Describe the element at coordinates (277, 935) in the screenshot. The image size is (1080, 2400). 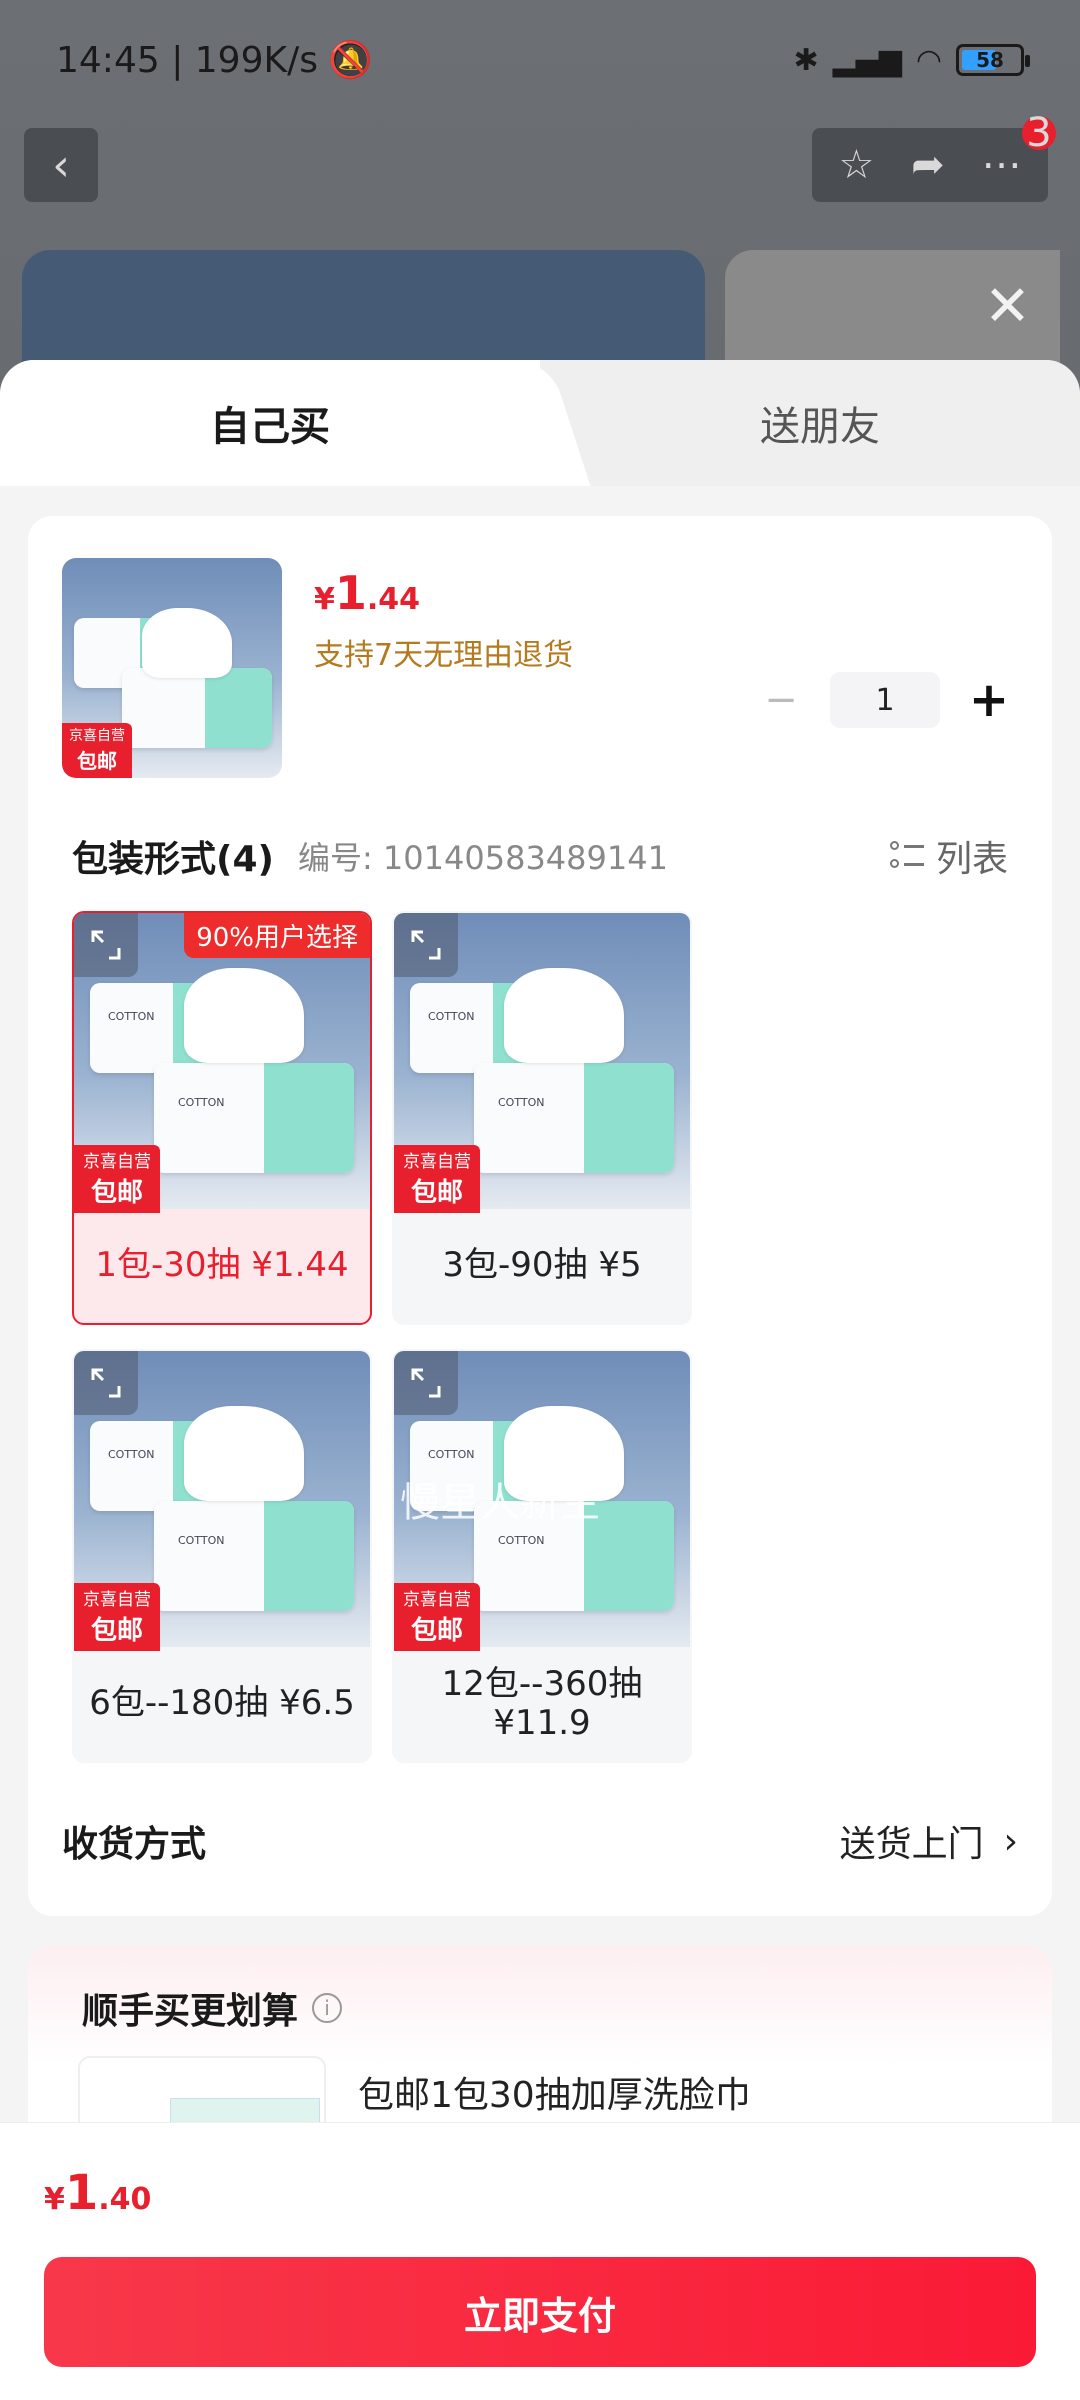
I see `popular-tag: 90%用户选择` at that location.